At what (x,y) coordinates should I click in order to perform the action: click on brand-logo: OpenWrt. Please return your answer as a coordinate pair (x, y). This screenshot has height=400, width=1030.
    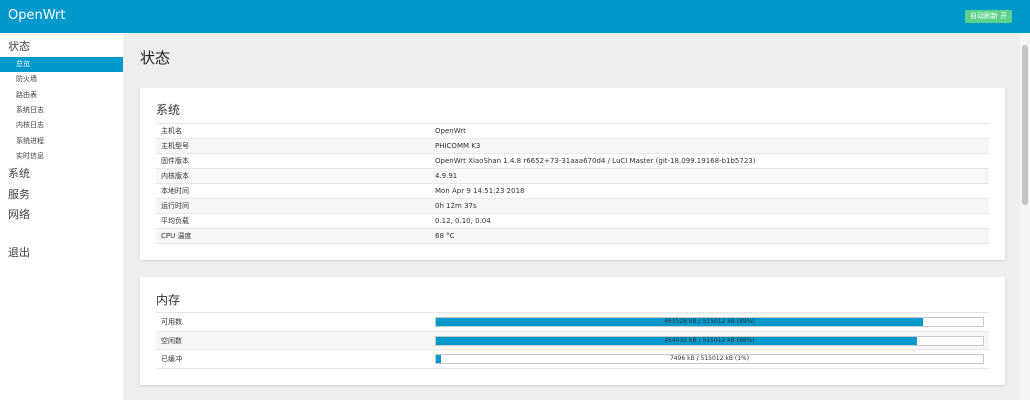
    Looking at the image, I should click on (36, 16).